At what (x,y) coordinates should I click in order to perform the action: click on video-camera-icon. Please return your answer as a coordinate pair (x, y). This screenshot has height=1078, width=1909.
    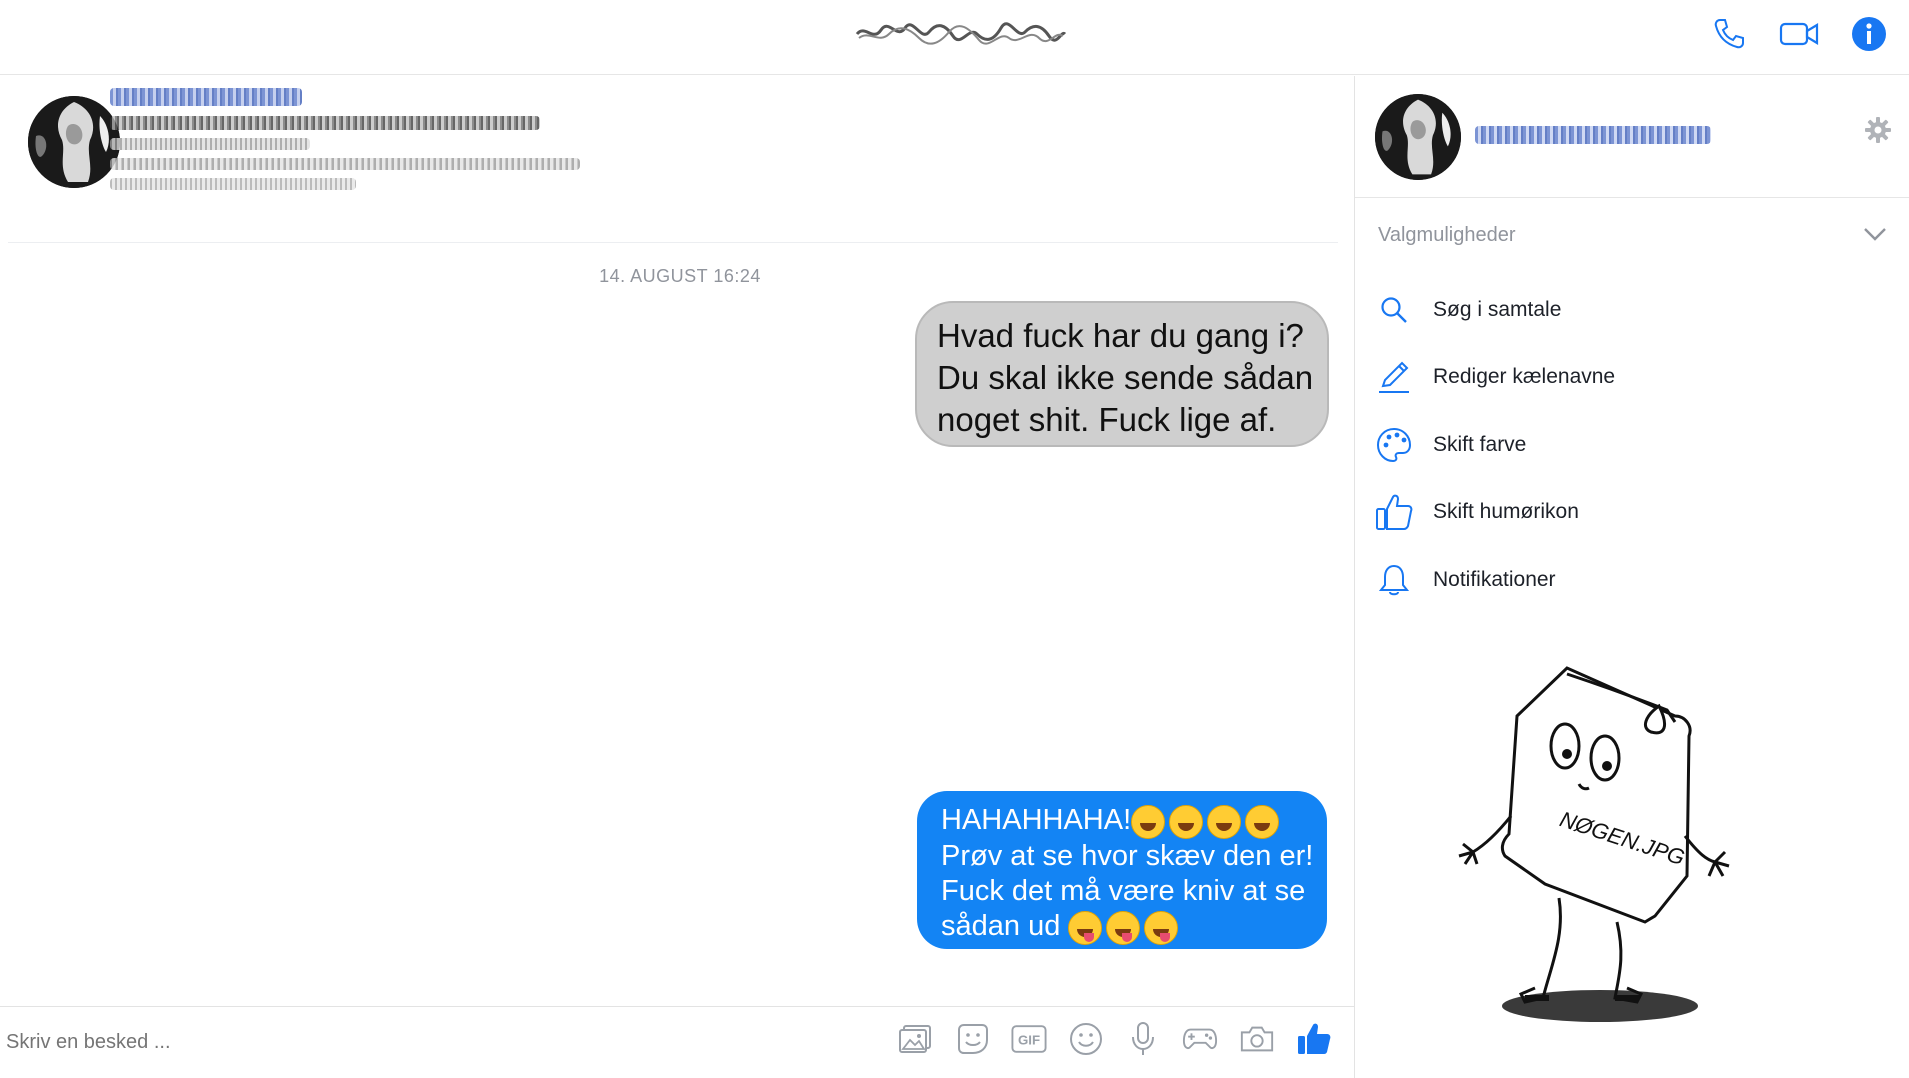
    Looking at the image, I should click on (1799, 34).